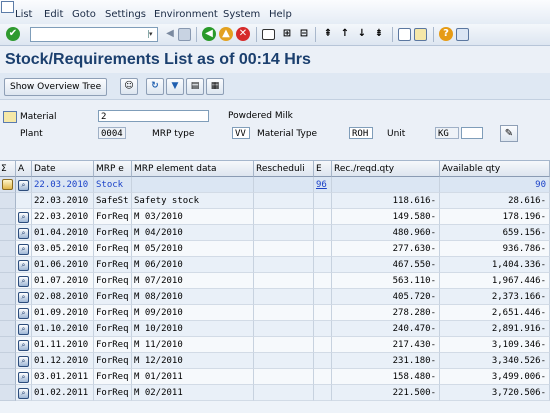 Image resolution: width=550 pixels, height=413 pixels. I want to click on pencil-icon: ✎, so click(509, 133).